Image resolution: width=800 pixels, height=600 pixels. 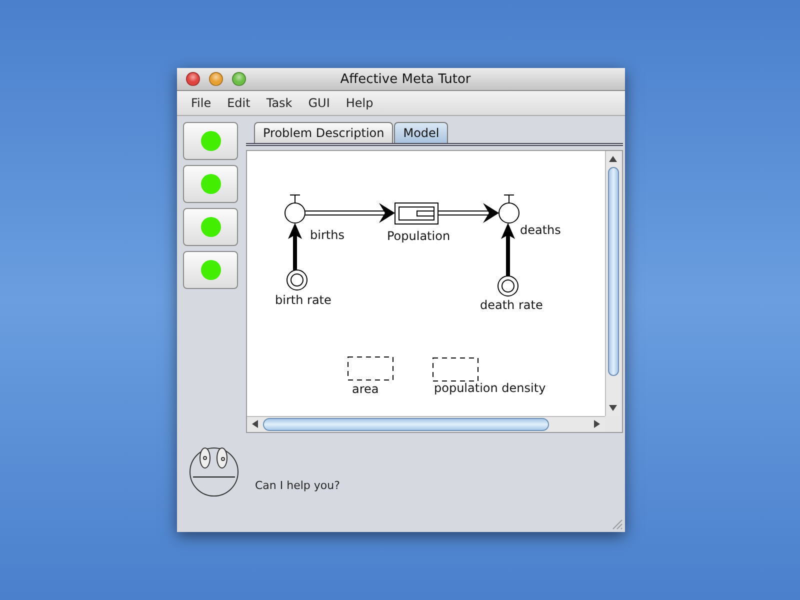 What do you see at coordinates (613, 408) in the screenshot?
I see `scroll-down-icon` at bounding box center [613, 408].